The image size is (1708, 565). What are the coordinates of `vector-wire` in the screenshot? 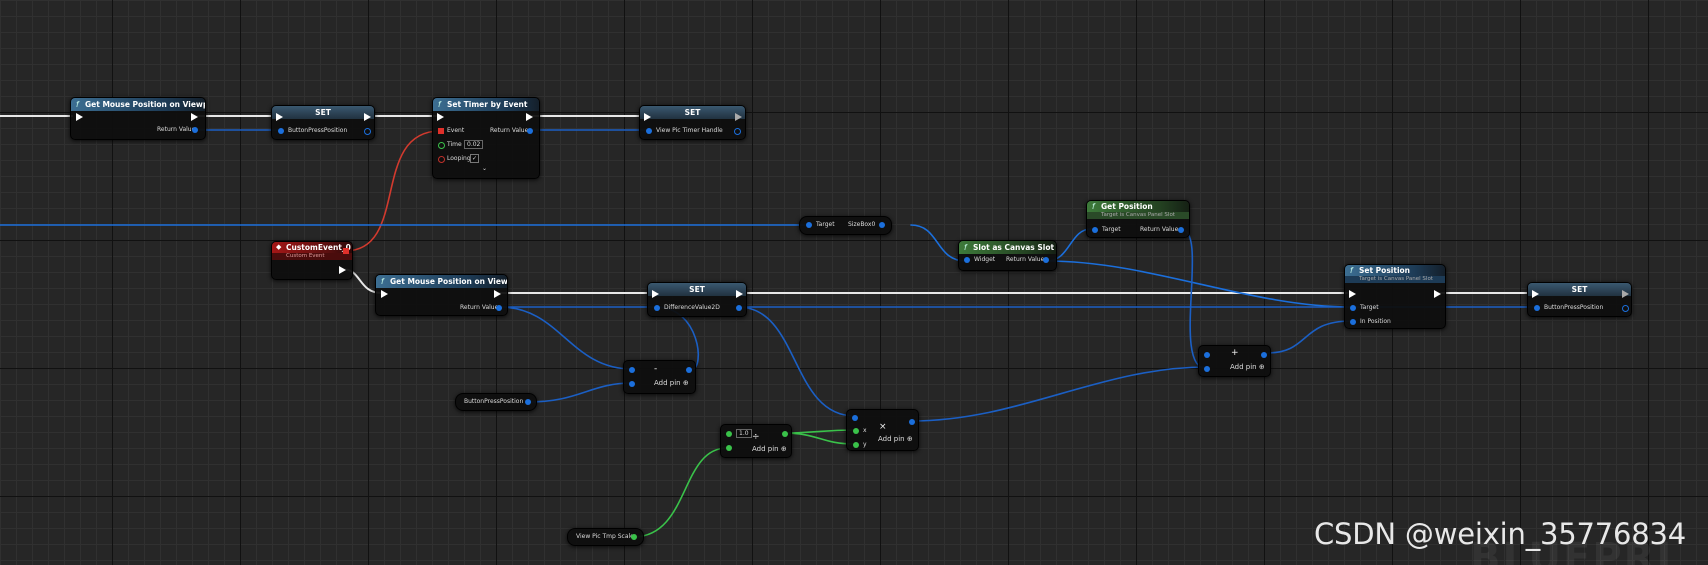 It's located at (796, 361).